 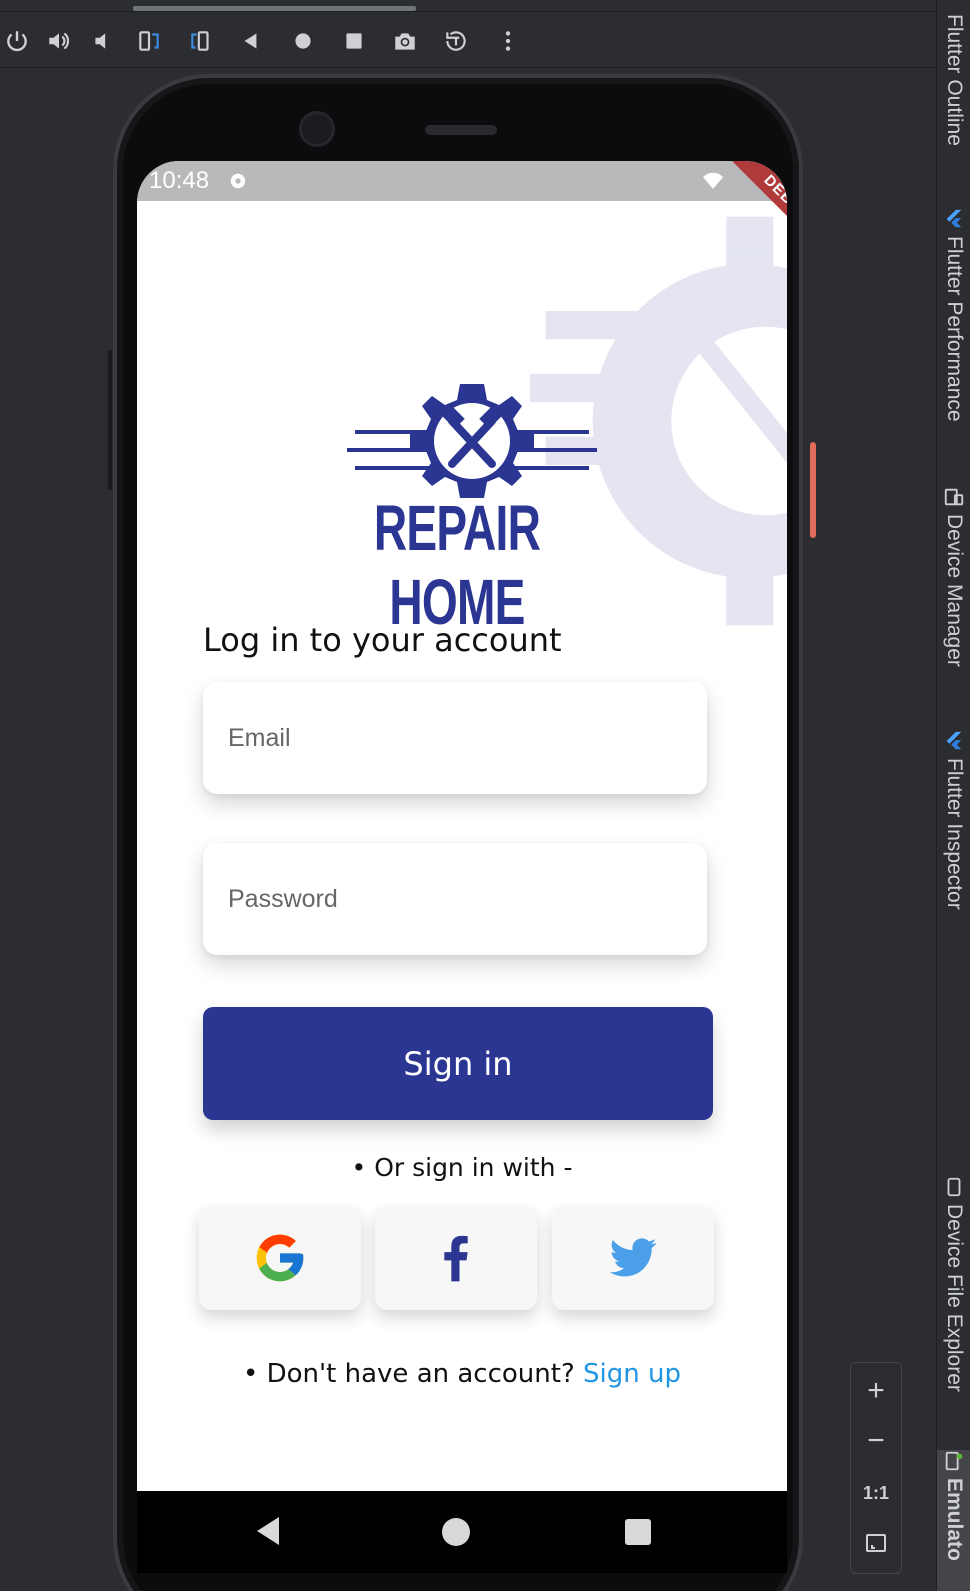 I want to click on device-file-icon, so click(x=954, y=1187).